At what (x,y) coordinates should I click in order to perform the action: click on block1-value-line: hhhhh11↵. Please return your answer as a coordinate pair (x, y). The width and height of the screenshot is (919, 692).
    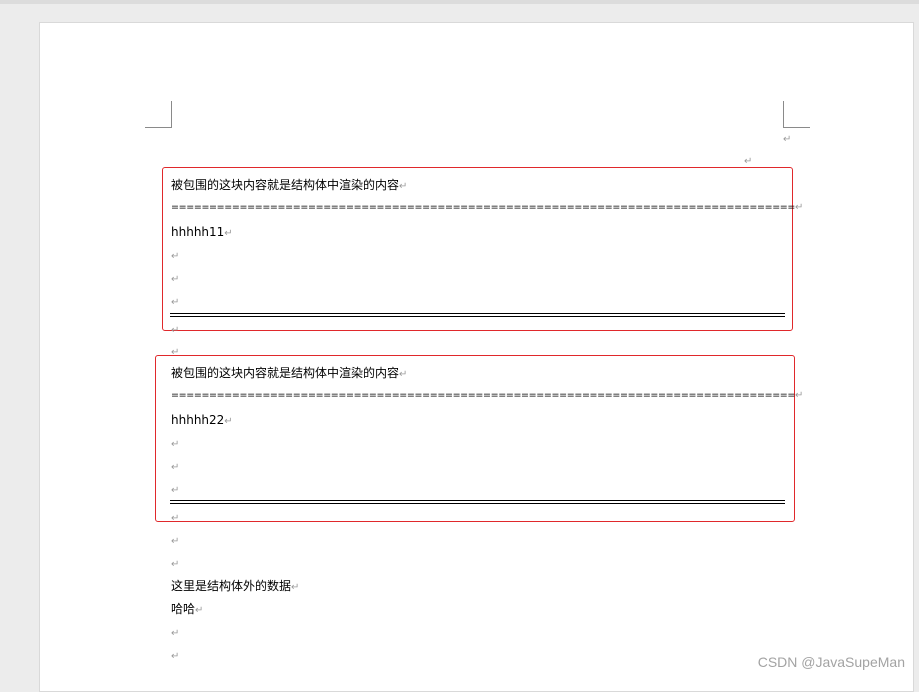
    Looking at the image, I should click on (202, 233).